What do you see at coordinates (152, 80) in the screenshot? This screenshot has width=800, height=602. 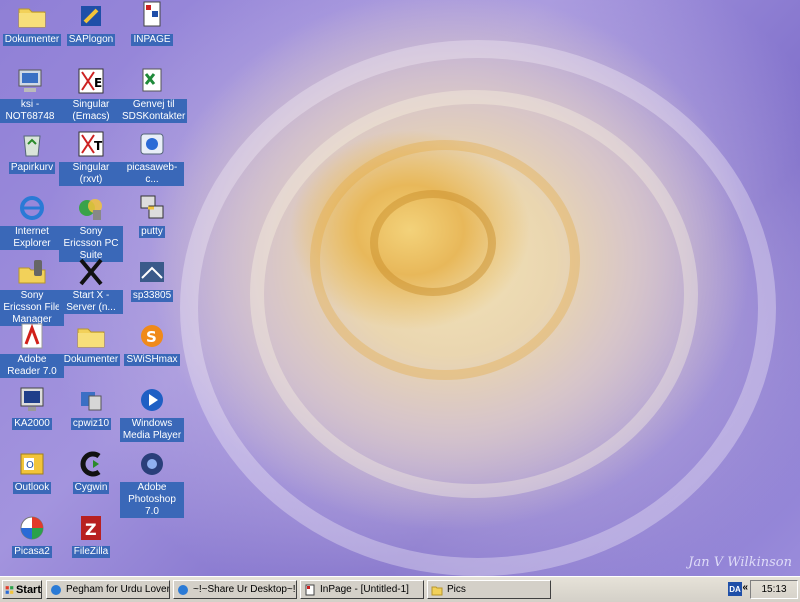 I see `excel-shortcut-icon` at bounding box center [152, 80].